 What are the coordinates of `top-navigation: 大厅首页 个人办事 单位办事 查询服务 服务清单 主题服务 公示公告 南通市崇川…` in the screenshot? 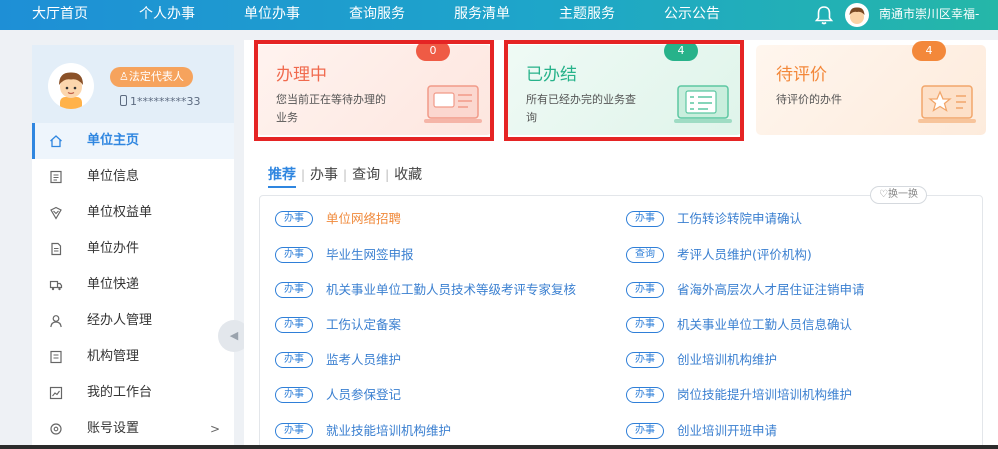 It's located at (499, 15).